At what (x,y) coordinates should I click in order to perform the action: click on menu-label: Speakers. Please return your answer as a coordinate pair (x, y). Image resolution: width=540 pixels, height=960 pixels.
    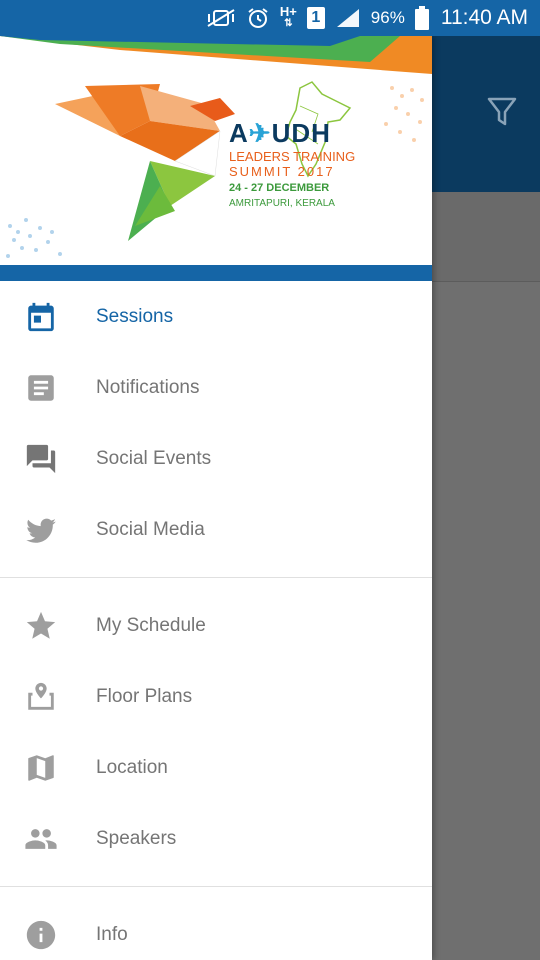
    Looking at the image, I should click on (136, 838).